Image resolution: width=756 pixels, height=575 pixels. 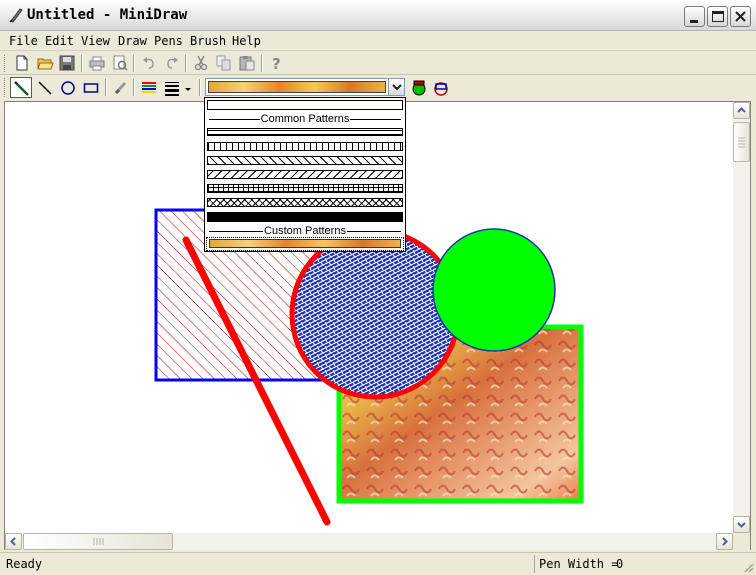 I want to click on pattern-dropdown-list: Common Patterns Custom Patterns, so click(x=305, y=174).